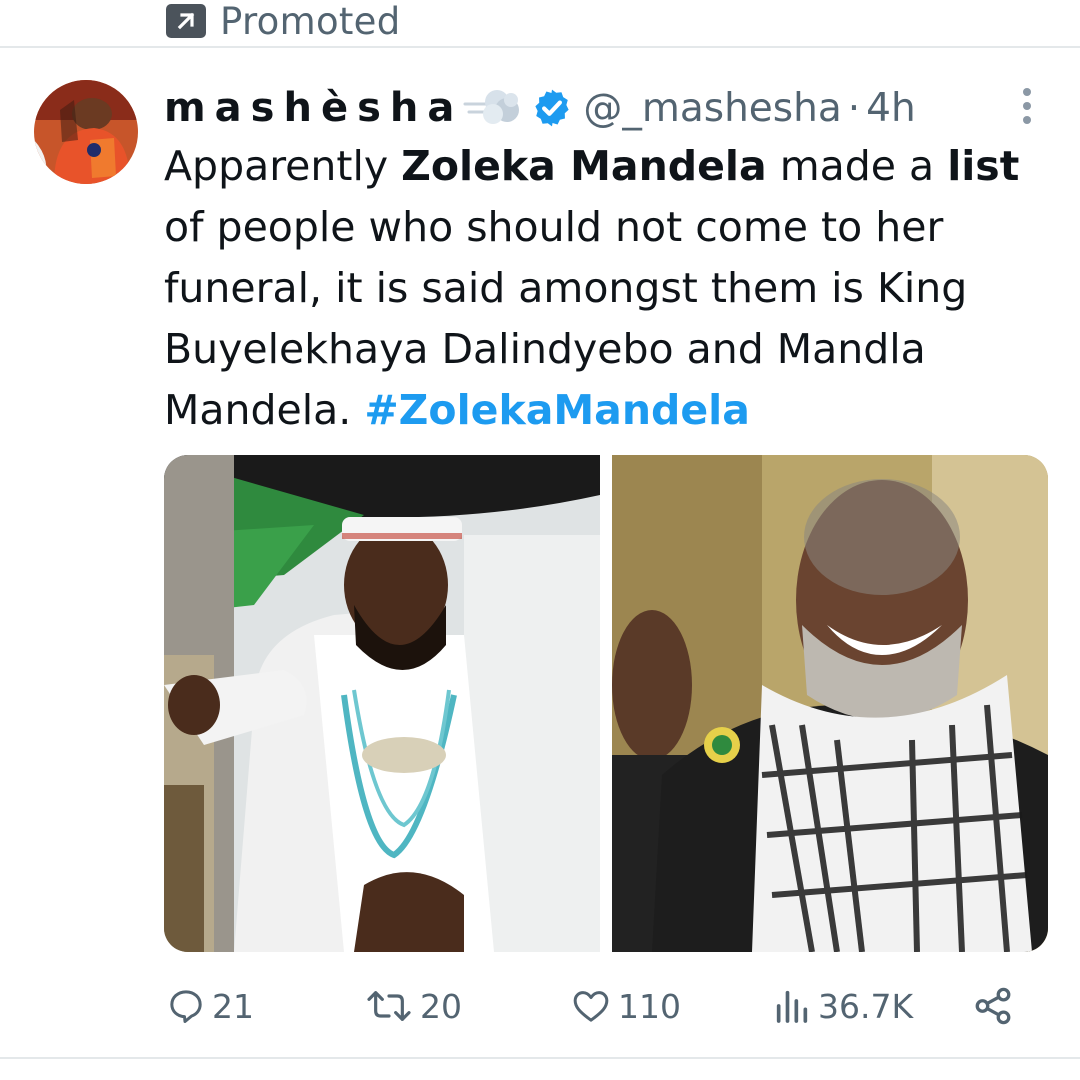  Describe the element at coordinates (233, 1006) in the screenshot. I see `reply-count: 21` at that location.